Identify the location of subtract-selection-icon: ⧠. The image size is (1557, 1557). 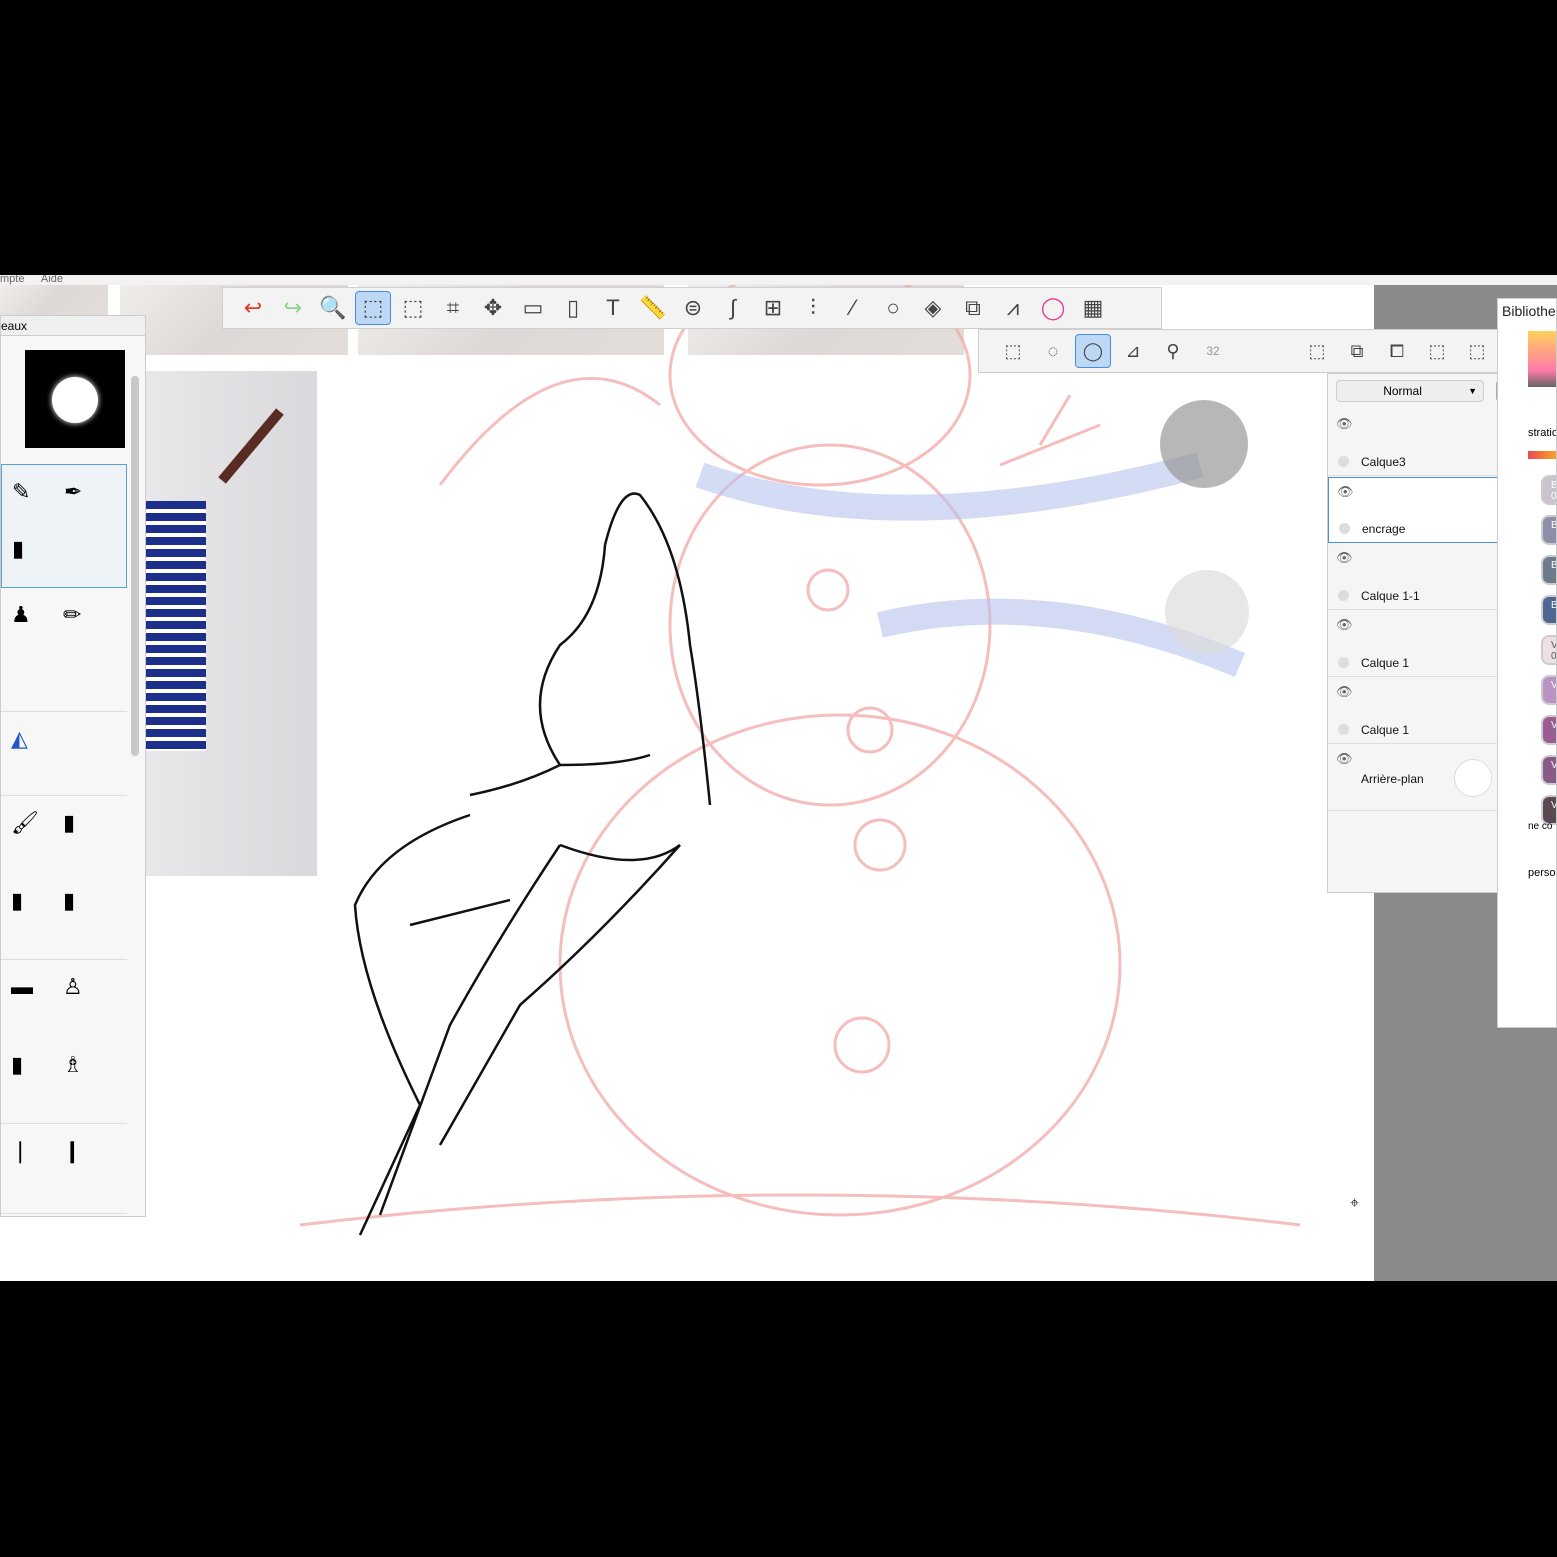
(1397, 351).